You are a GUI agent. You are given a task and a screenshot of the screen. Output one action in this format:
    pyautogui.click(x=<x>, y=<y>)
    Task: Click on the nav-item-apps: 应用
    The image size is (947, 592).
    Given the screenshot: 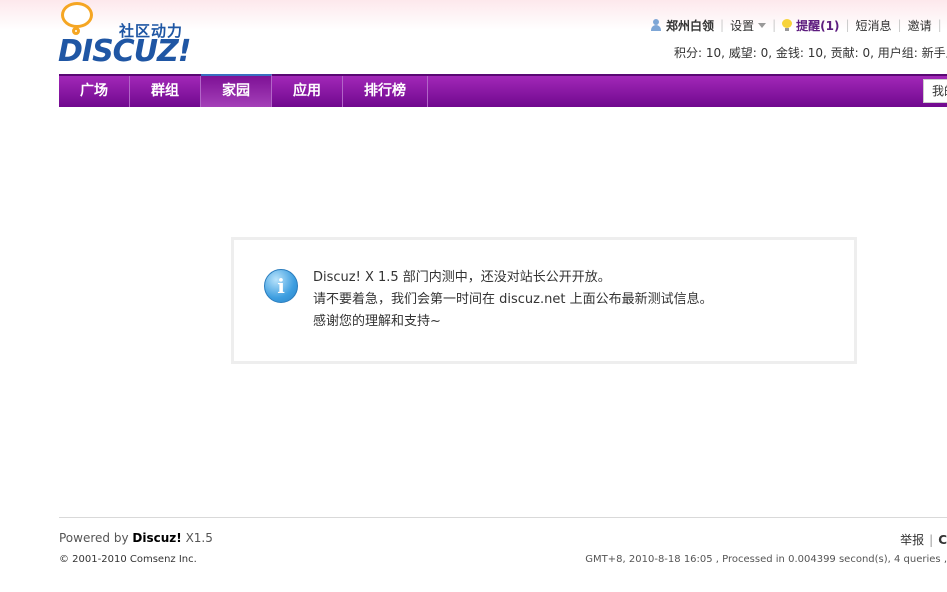 What is the action you would take?
    pyautogui.click(x=307, y=91)
    